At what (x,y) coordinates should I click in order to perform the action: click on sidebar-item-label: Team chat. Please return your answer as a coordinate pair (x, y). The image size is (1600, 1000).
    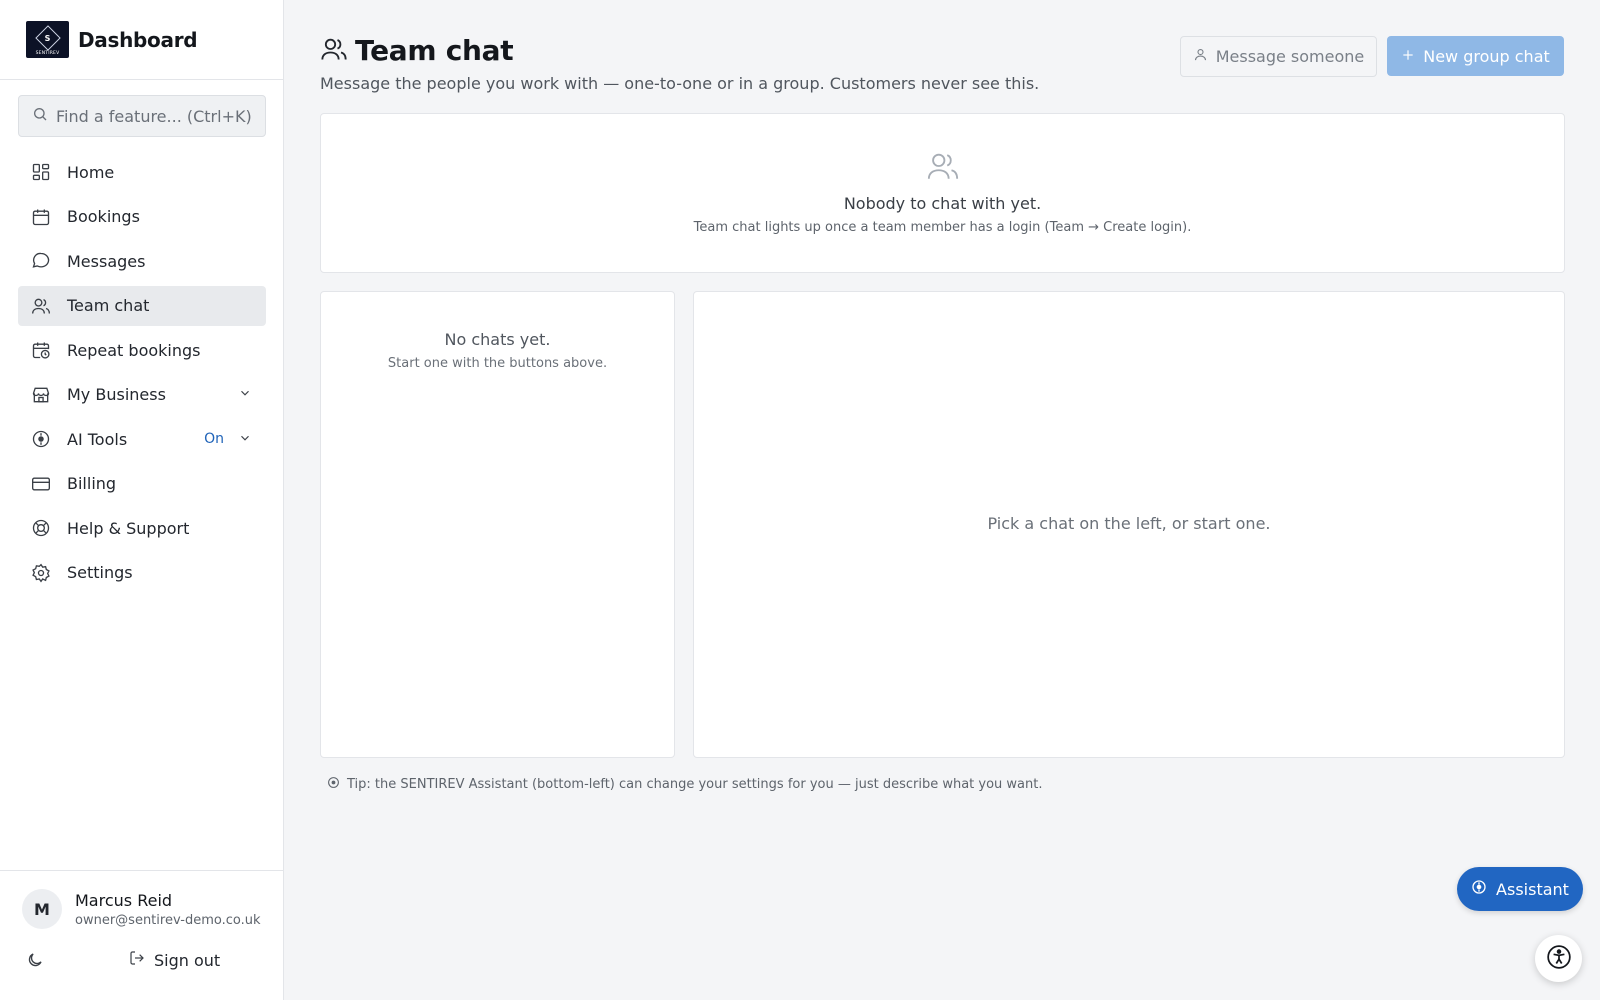
    Looking at the image, I should click on (108, 305).